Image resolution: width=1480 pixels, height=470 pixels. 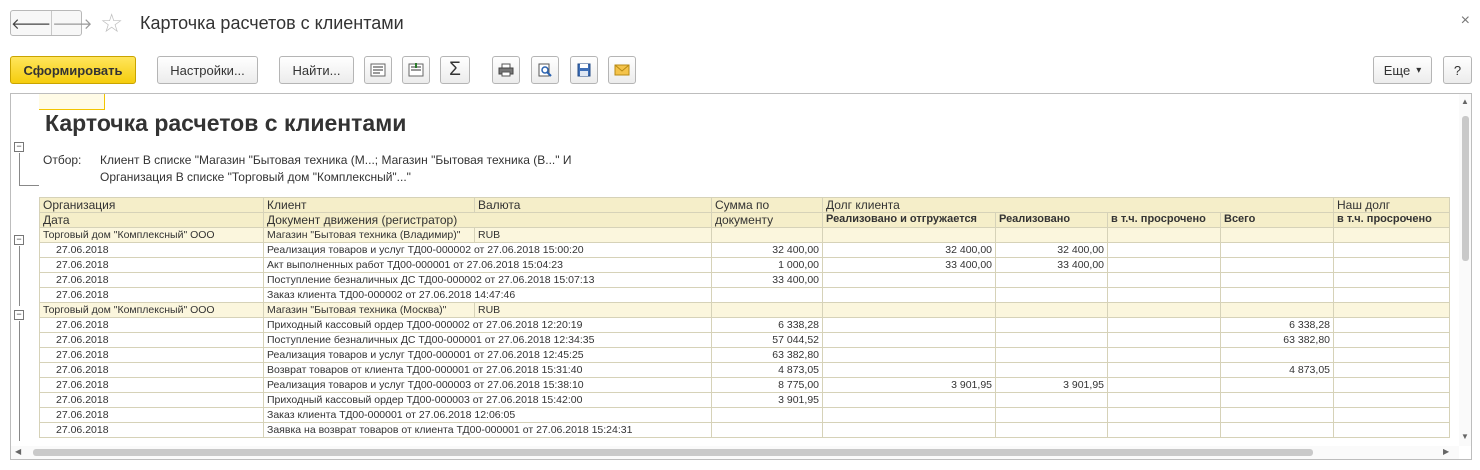 What do you see at coordinates (1446, 451) in the screenshot?
I see `scroll-right-icon: ▶` at bounding box center [1446, 451].